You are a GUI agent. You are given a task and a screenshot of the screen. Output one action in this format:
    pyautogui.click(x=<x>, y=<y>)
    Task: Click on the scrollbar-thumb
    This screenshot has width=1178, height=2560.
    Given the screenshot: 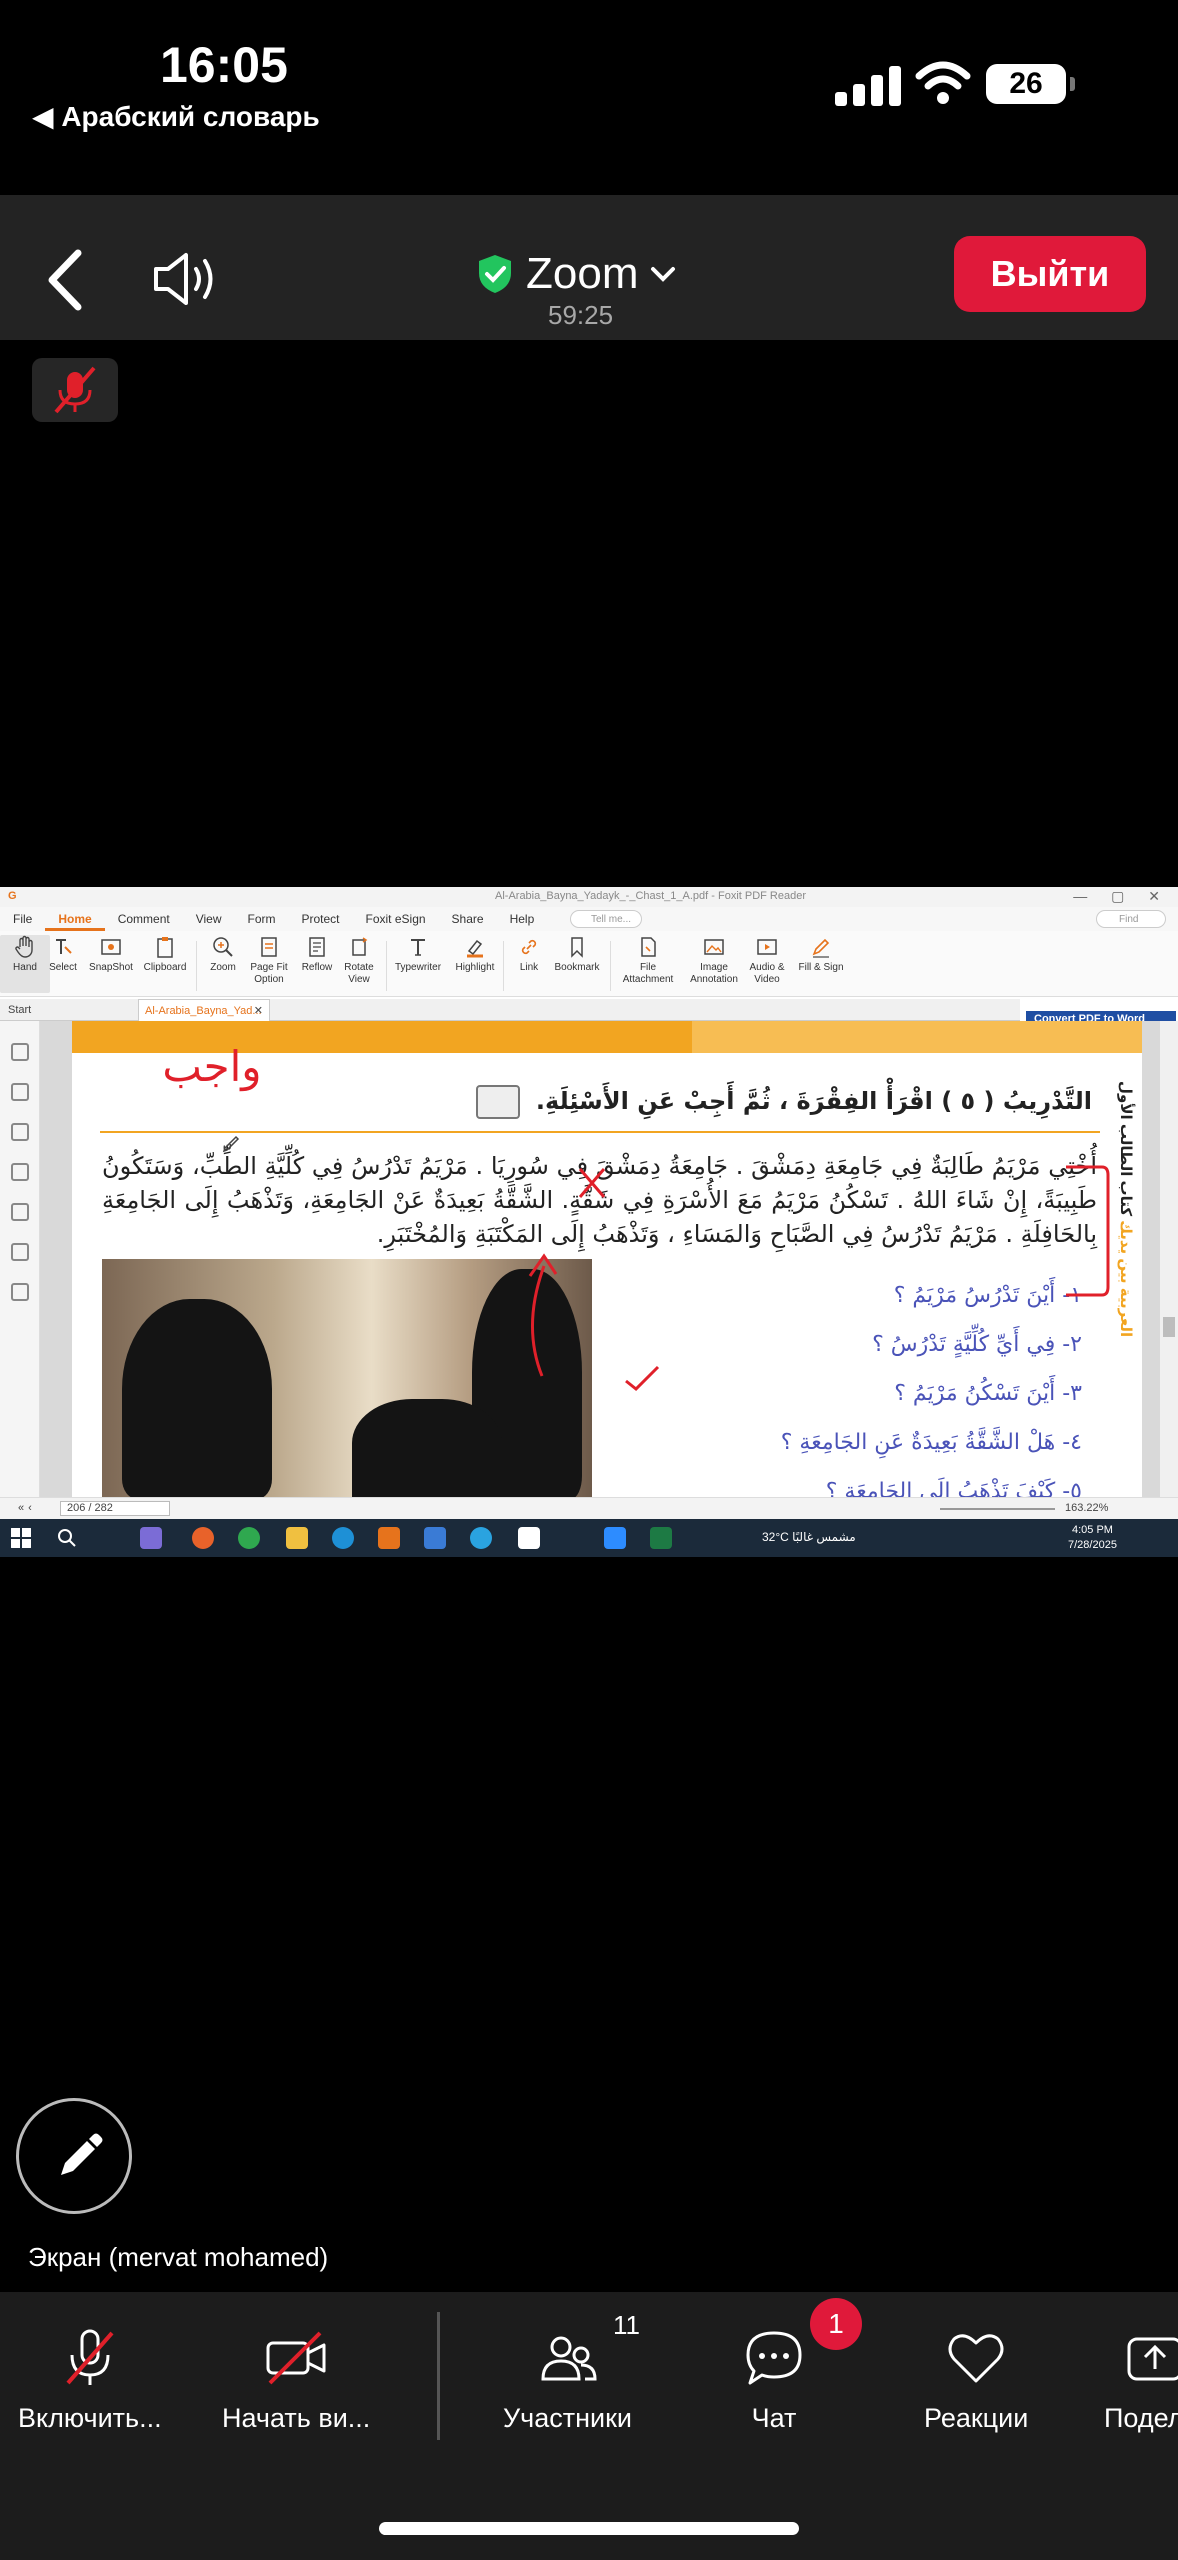 What is the action you would take?
    pyautogui.click(x=1169, y=1327)
    